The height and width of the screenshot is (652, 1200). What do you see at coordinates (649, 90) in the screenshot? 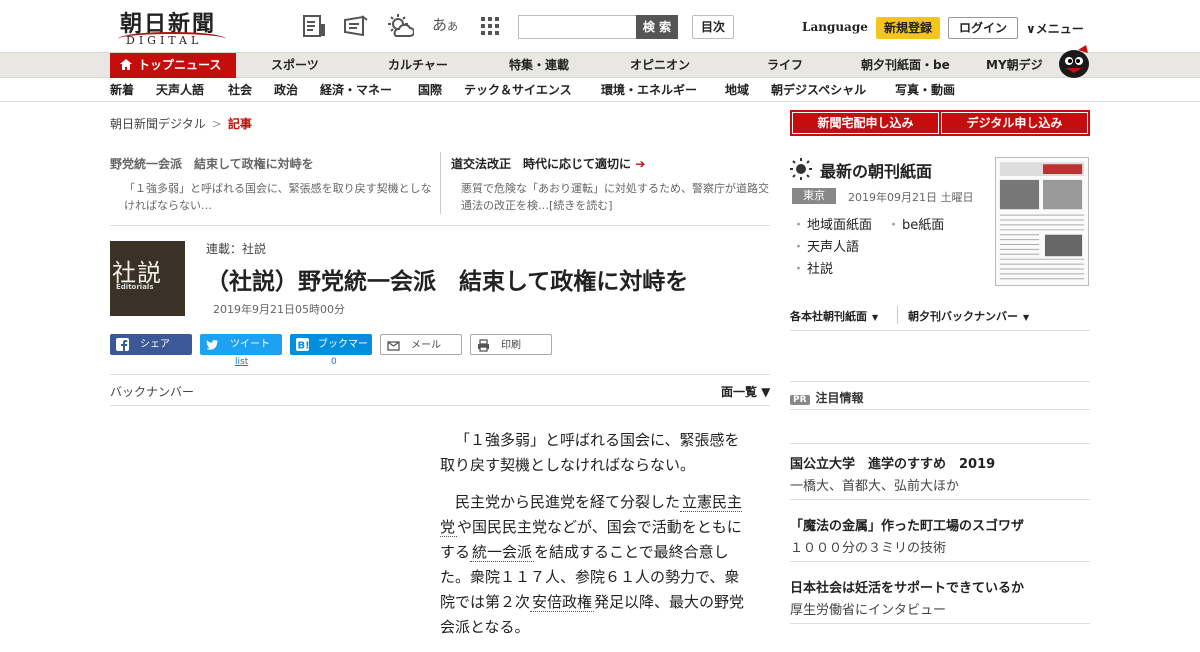
I see `nav-environment: 環境・エネルギー` at bounding box center [649, 90].